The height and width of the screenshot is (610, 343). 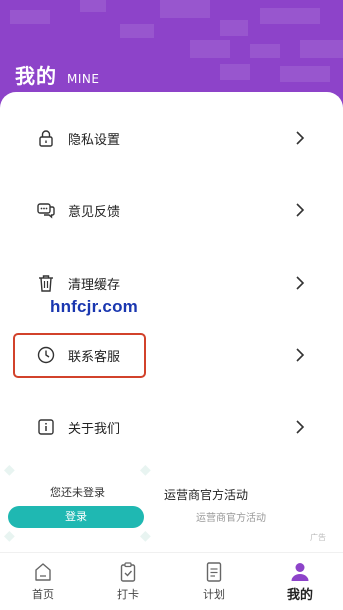 What do you see at coordinates (36, 76) in the screenshot?
I see `page-title: 我的` at bounding box center [36, 76].